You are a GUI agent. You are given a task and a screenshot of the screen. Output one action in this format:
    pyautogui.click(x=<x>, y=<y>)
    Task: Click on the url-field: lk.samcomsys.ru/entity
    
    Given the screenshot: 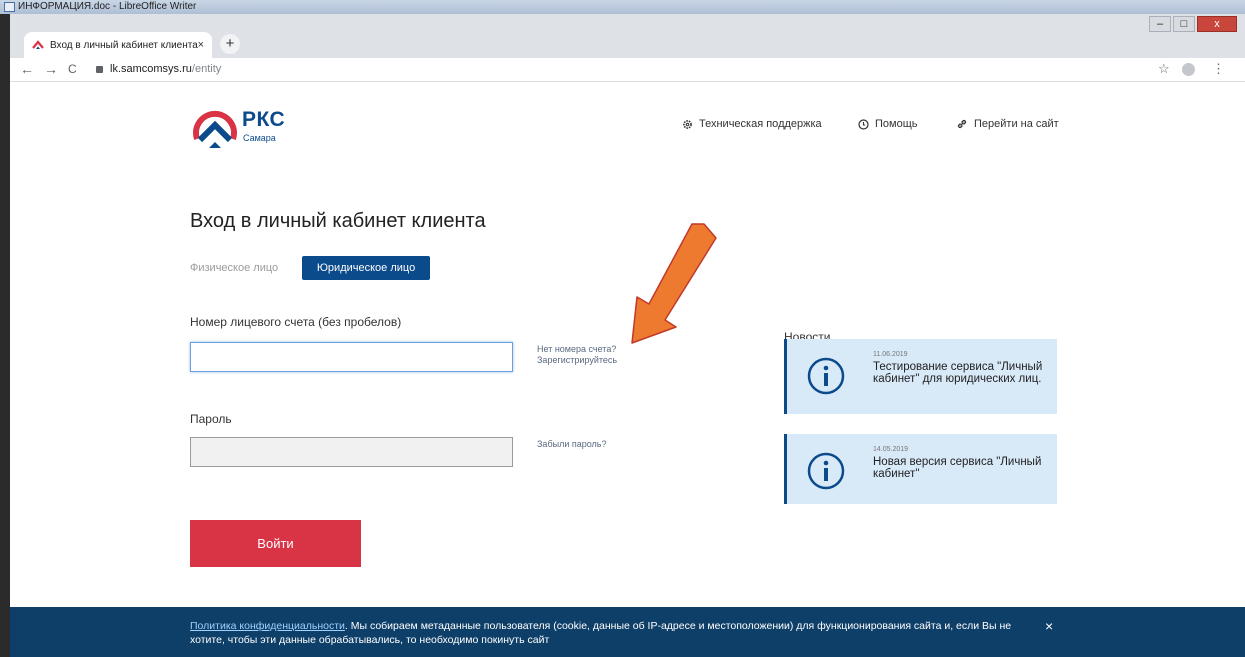 What is the action you would take?
    pyautogui.click(x=165, y=69)
    